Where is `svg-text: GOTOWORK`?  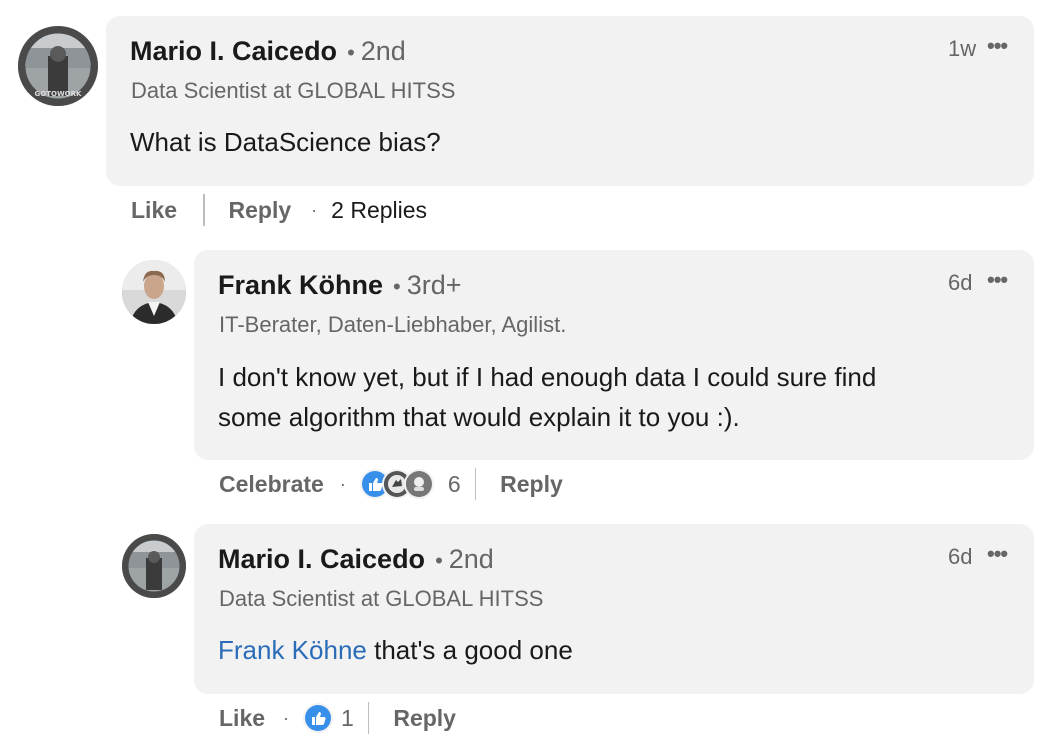 svg-text: GOTOWORK is located at coordinates (58, 94).